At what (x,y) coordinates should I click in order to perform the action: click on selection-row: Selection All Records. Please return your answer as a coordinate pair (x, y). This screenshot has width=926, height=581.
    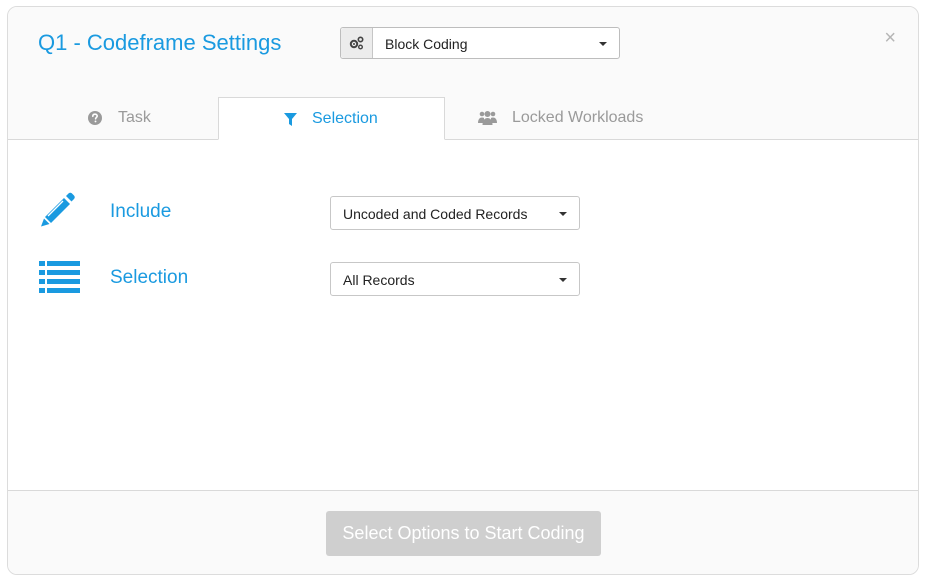
    Looking at the image, I should click on (463, 277).